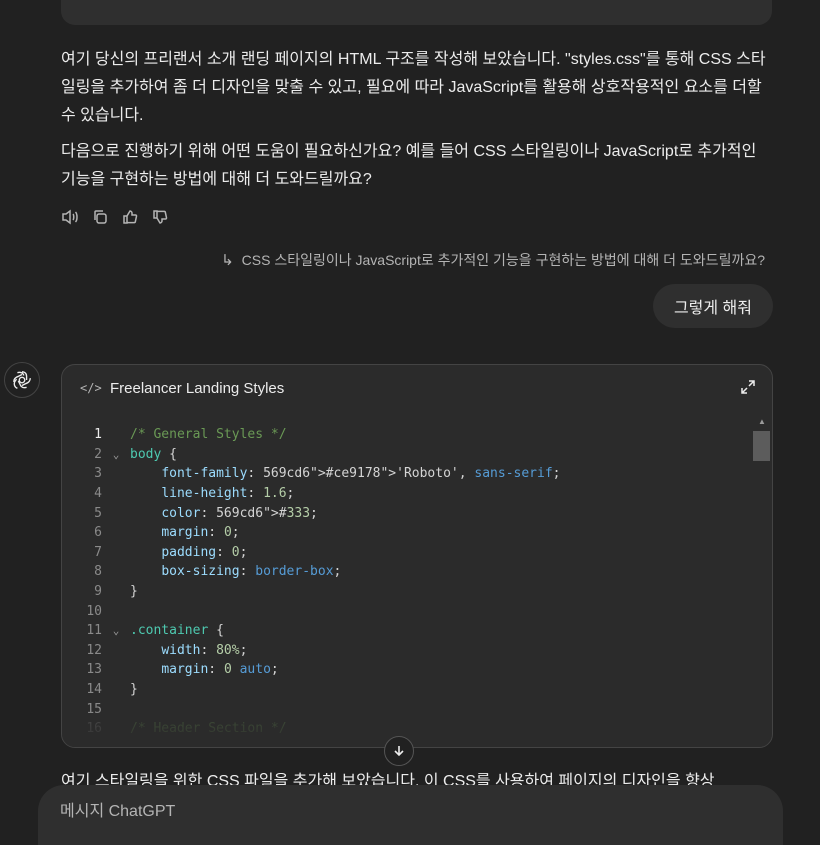  What do you see at coordinates (407, 631) in the screenshot?
I see `code-line: 11 ⌄ .container {` at bounding box center [407, 631].